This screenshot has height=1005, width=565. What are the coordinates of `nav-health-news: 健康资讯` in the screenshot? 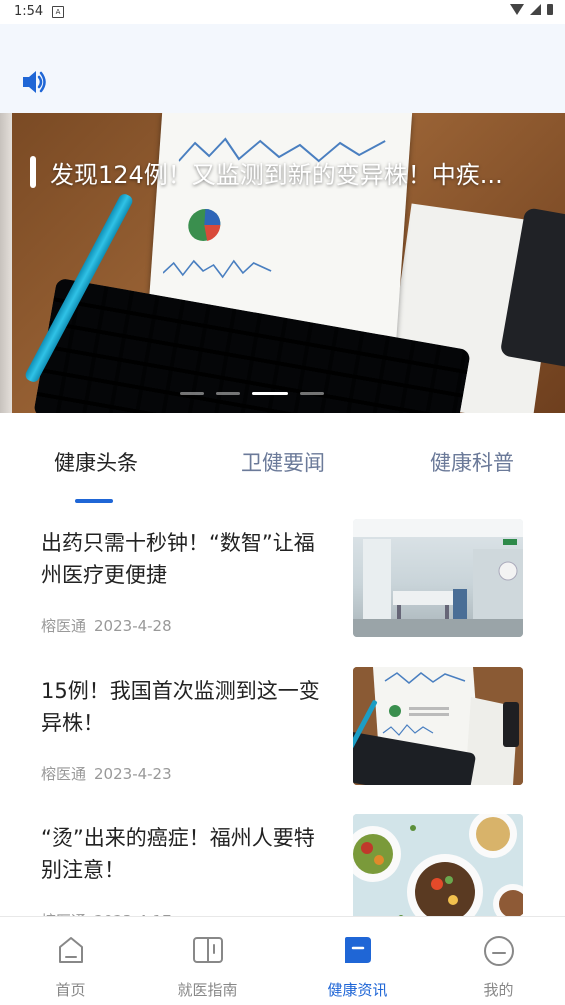 It's located at (357, 961).